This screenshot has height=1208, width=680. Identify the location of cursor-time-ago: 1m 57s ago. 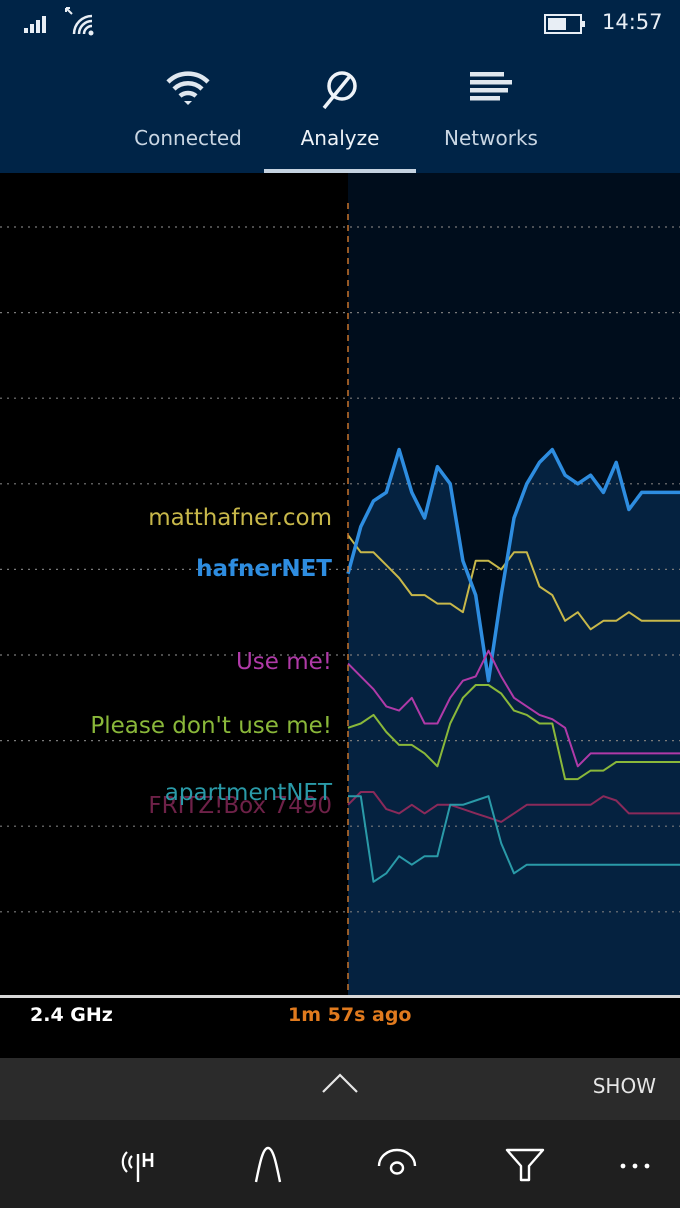
(350, 1015).